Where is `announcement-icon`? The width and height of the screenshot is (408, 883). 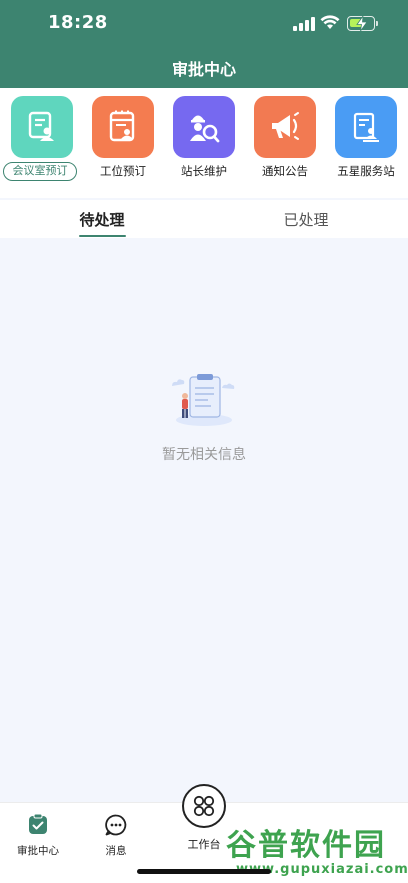 announcement-icon is located at coordinates (285, 127).